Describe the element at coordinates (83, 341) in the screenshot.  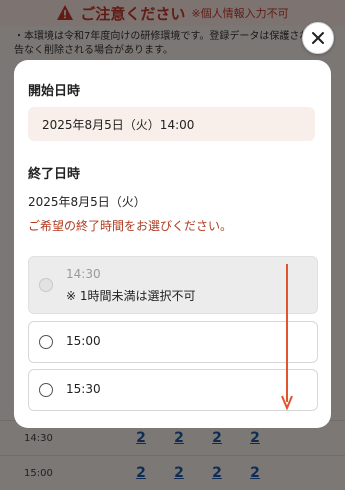
I see `option-time: 15:00` at that location.